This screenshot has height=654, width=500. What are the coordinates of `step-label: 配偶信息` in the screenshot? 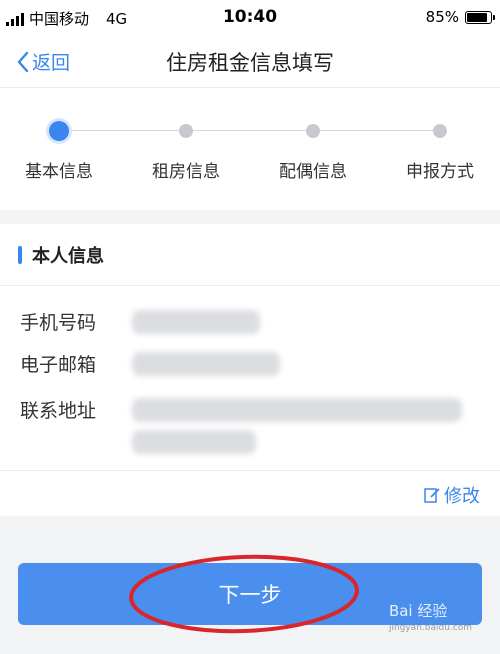 It's located at (313, 172).